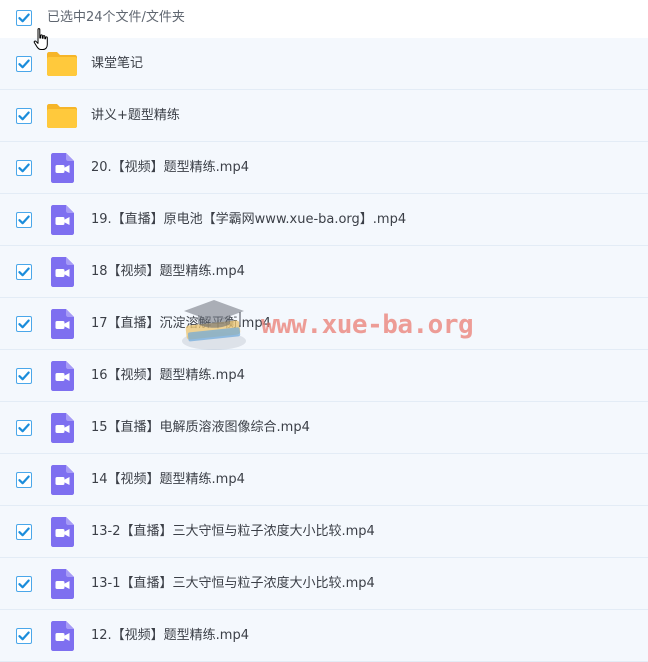  What do you see at coordinates (324, 272) in the screenshot?
I see `file-row: 18【视频】题型精练.mp4` at bounding box center [324, 272].